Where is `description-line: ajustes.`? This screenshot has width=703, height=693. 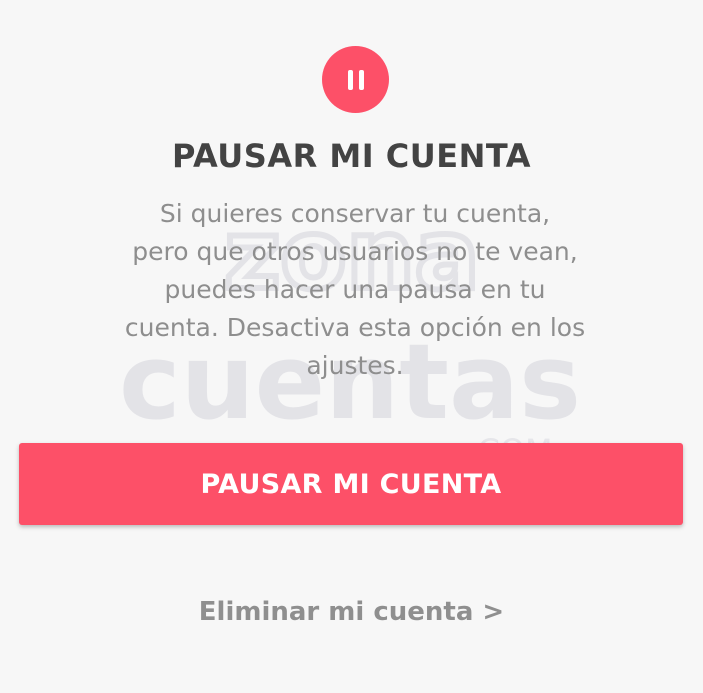
description-line: ajustes. is located at coordinates (355, 365).